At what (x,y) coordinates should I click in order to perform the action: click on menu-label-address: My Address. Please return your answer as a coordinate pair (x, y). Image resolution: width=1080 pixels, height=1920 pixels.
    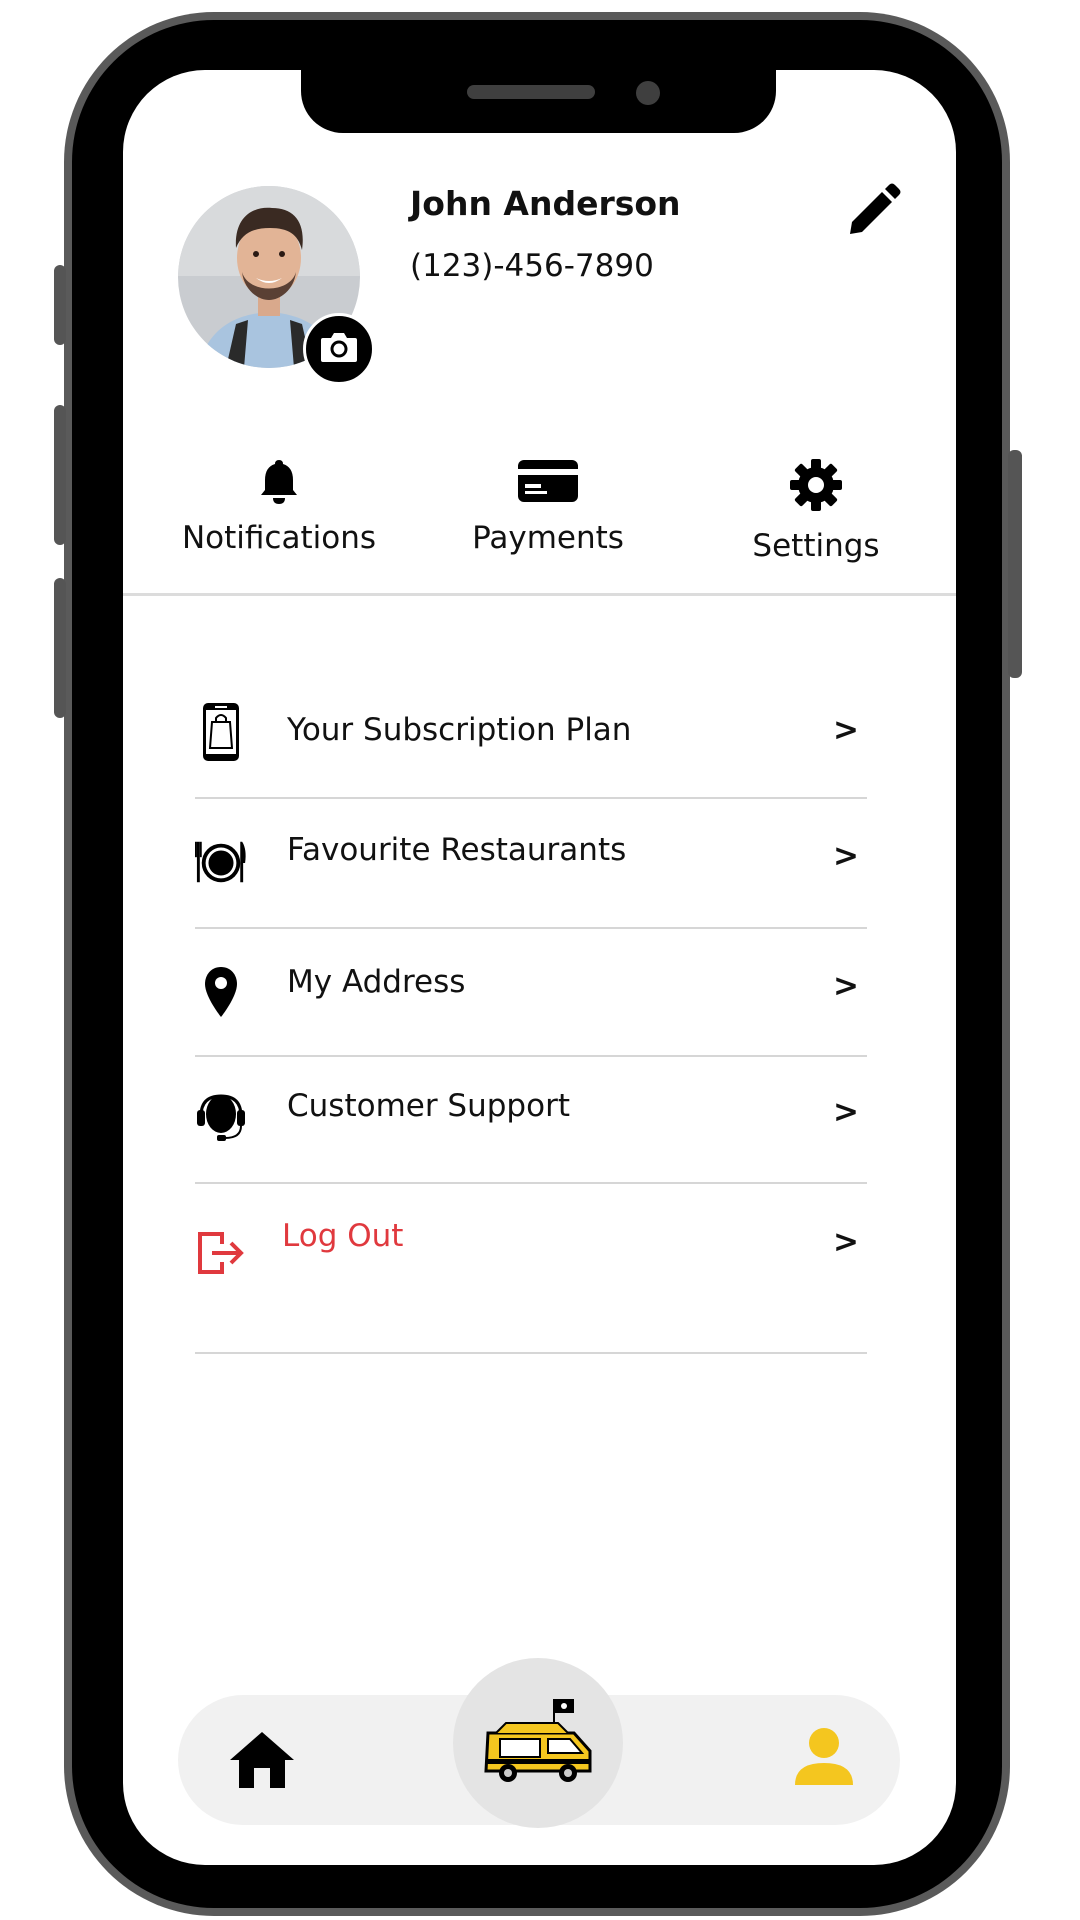
    Looking at the image, I should click on (376, 982).